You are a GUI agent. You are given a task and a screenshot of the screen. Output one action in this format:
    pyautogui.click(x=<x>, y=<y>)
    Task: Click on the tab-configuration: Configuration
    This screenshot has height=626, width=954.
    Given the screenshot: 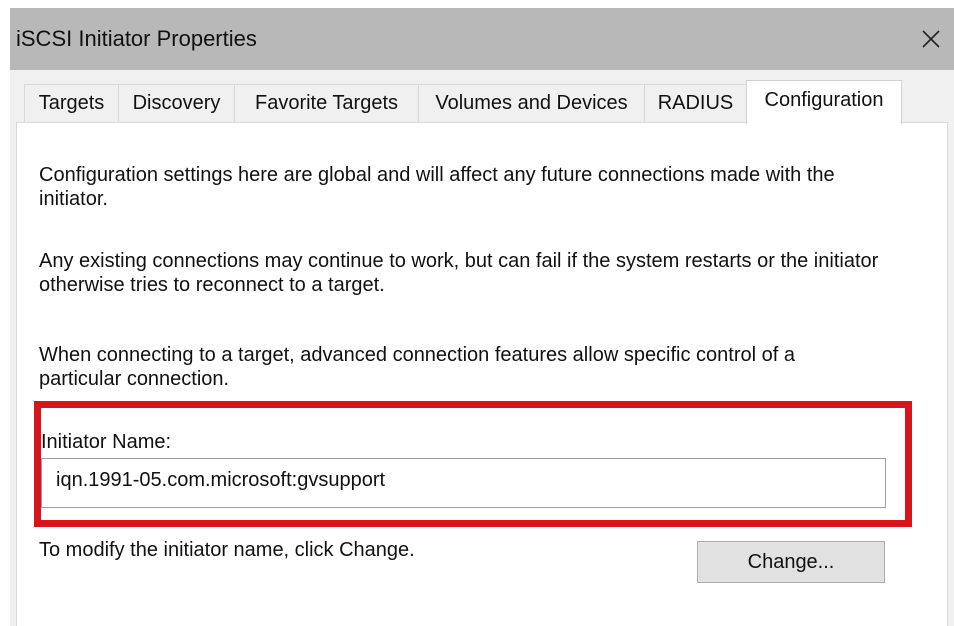 What is the action you would take?
    pyautogui.click(x=824, y=102)
    